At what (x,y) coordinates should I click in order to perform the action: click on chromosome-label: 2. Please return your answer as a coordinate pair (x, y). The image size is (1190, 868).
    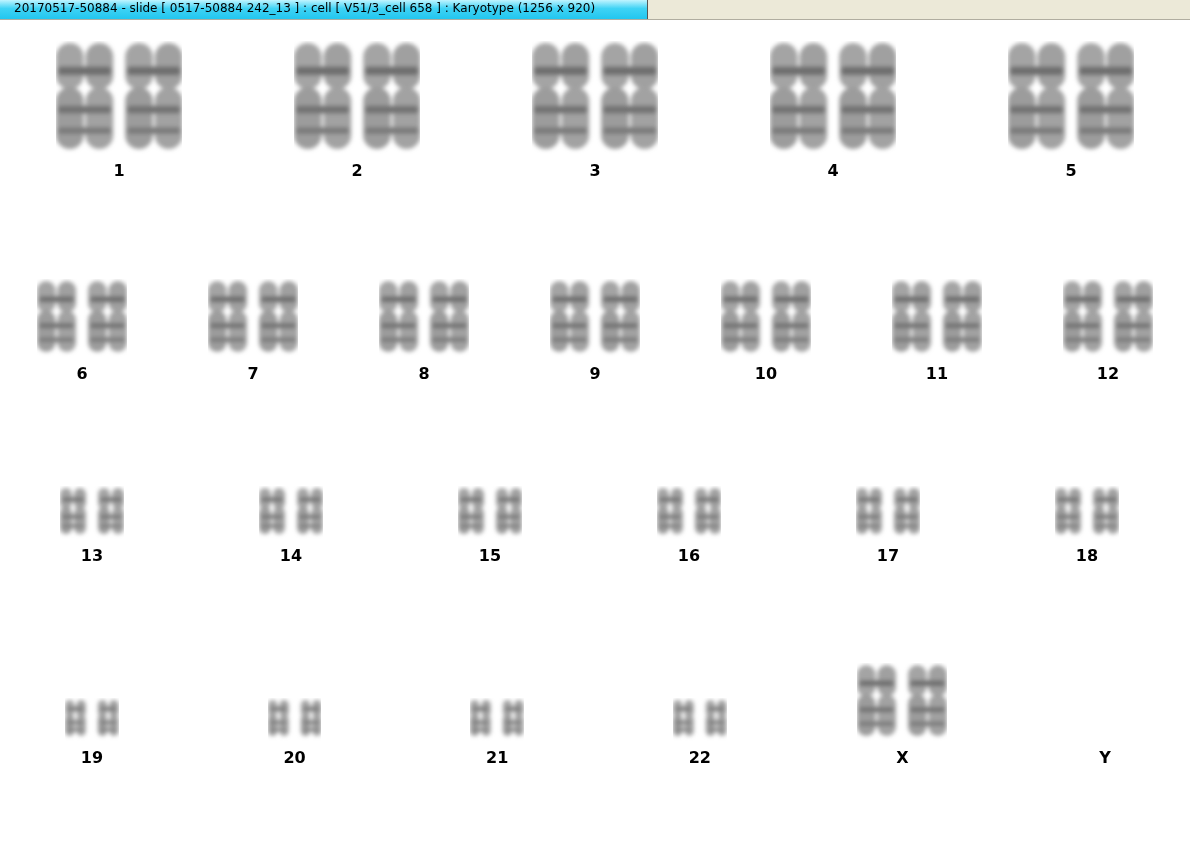
    Looking at the image, I should click on (357, 170).